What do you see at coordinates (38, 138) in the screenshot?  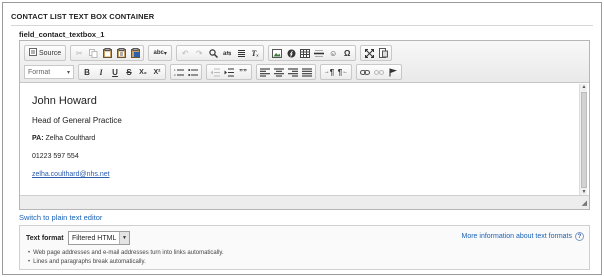 I see `pa-label: PA:` at bounding box center [38, 138].